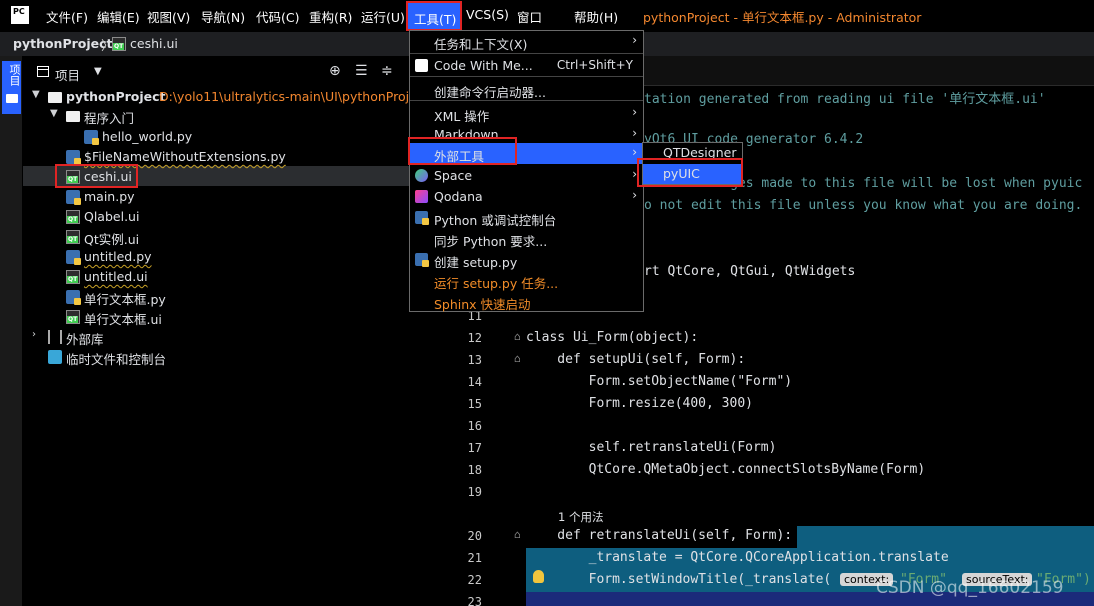  What do you see at coordinates (580, 517) in the screenshot?
I see `usage-hint: 1 个用法` at bounding box center [580, 517].